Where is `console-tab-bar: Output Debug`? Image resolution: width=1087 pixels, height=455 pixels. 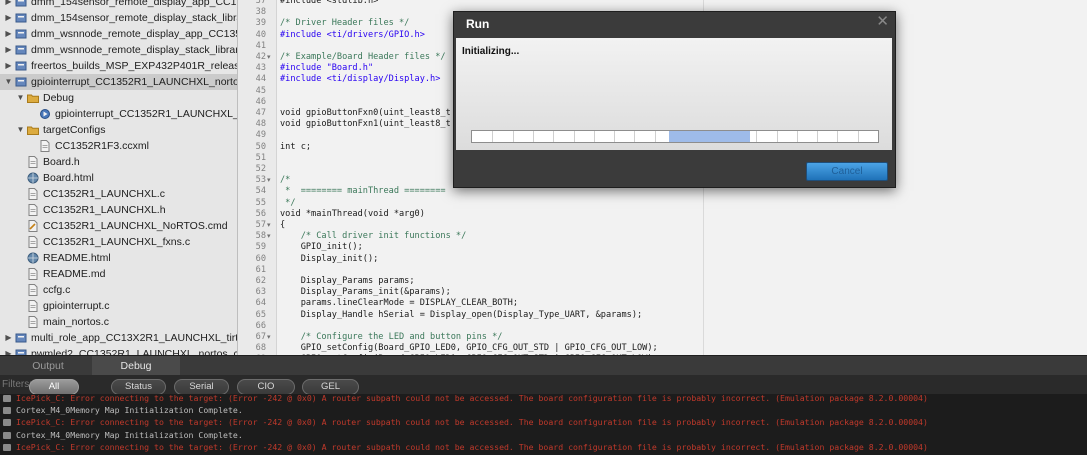
console-tab-bar: Output Debug is located at coordinates (543, 365).